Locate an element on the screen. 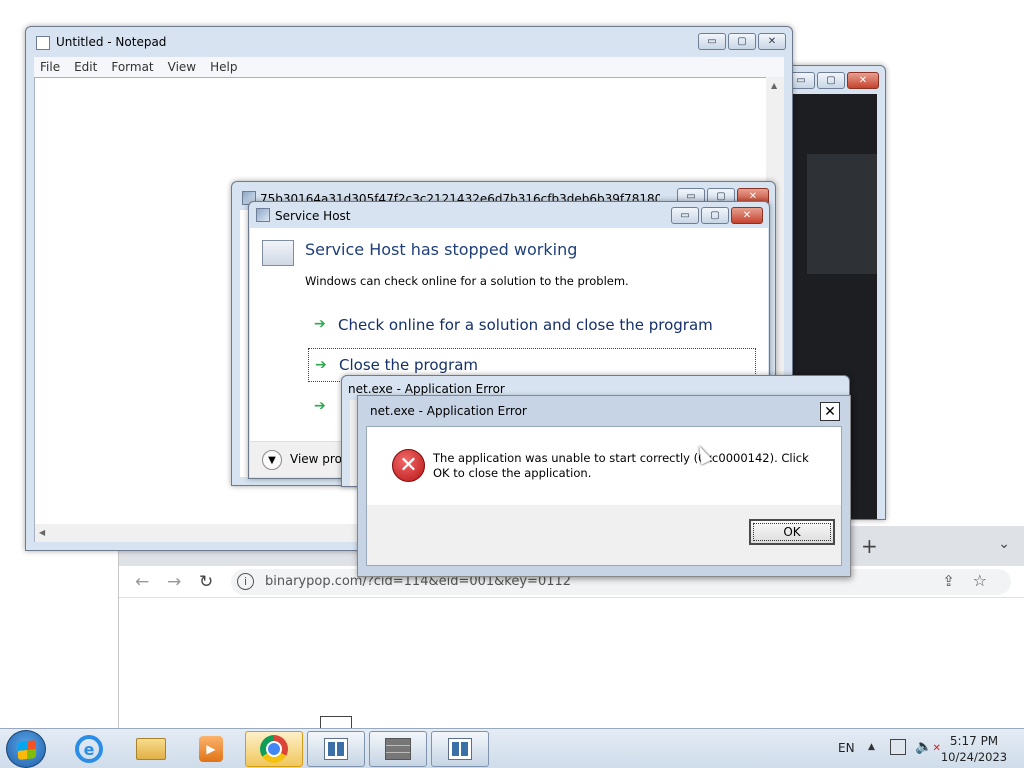 The width and height of the screenshot is (1024, 768). menu-edit: Edit is located at coordinates (85, 67).